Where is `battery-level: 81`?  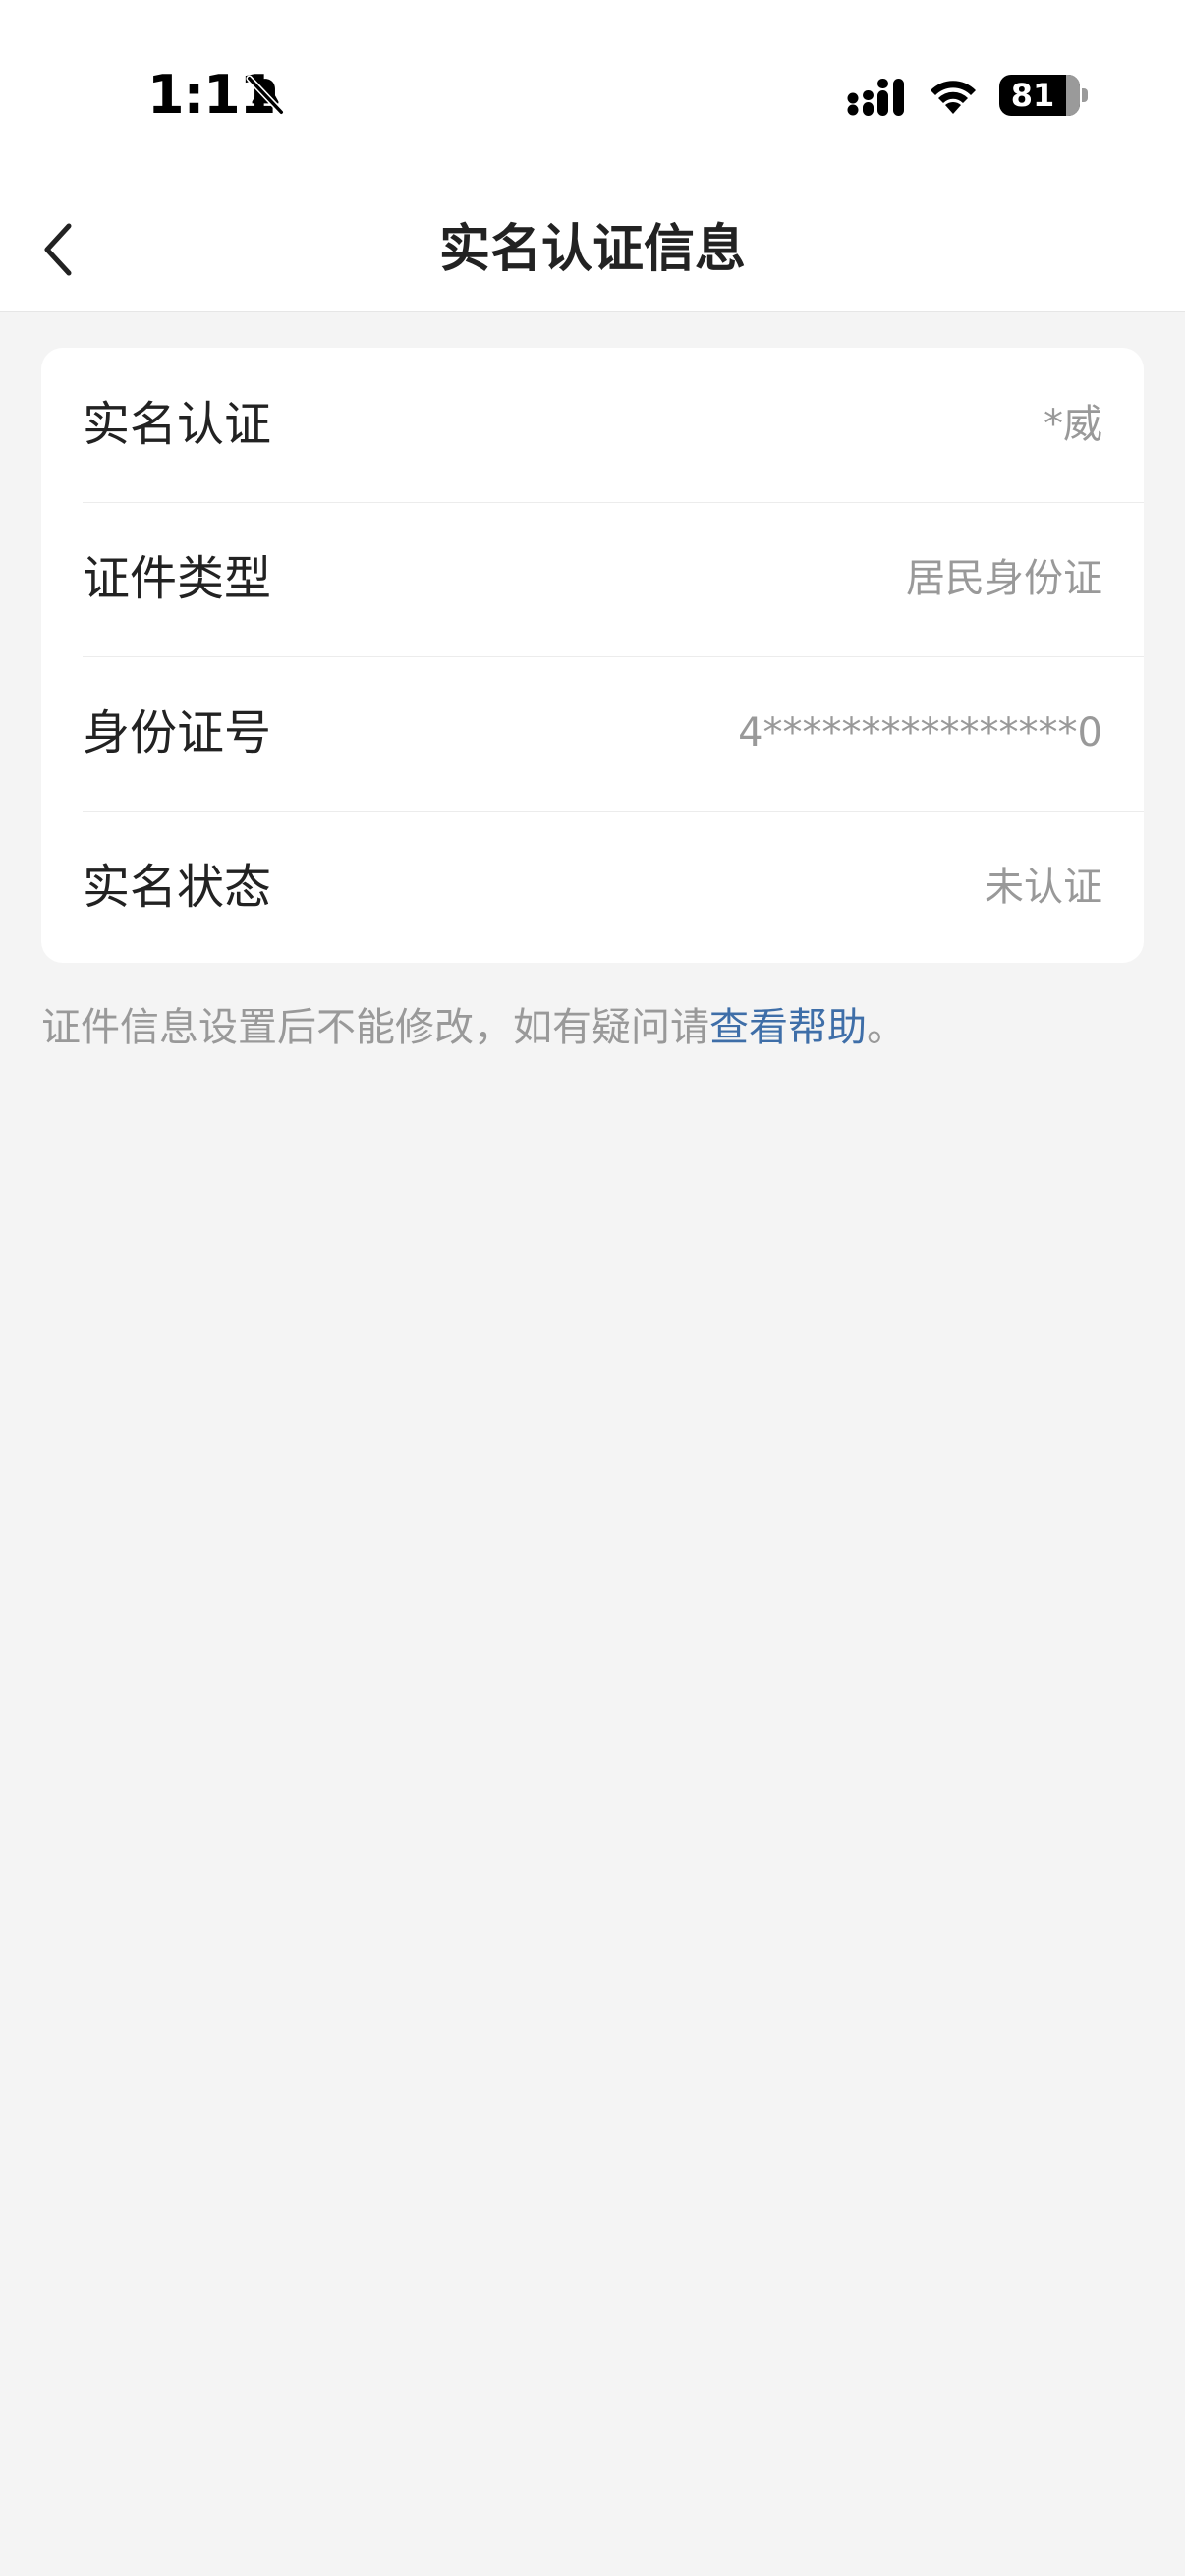
battery-level: 81 is located at coordinates (1033, 95).